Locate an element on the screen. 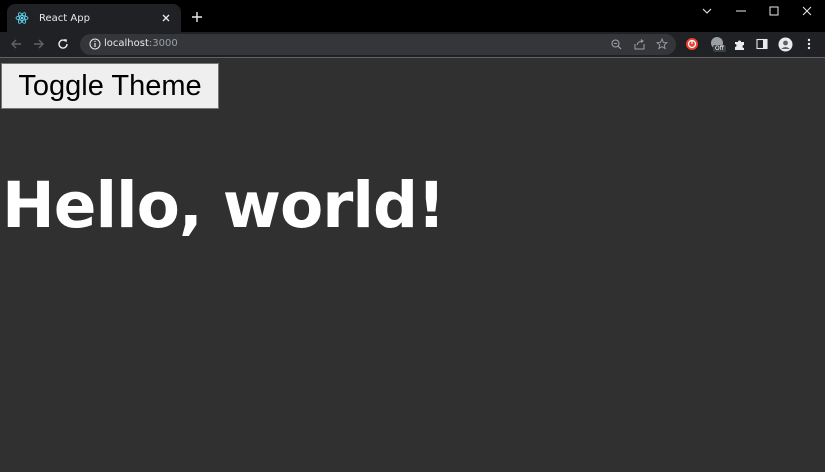  browser-titlebar: React App is located at coordinates (412, 16).